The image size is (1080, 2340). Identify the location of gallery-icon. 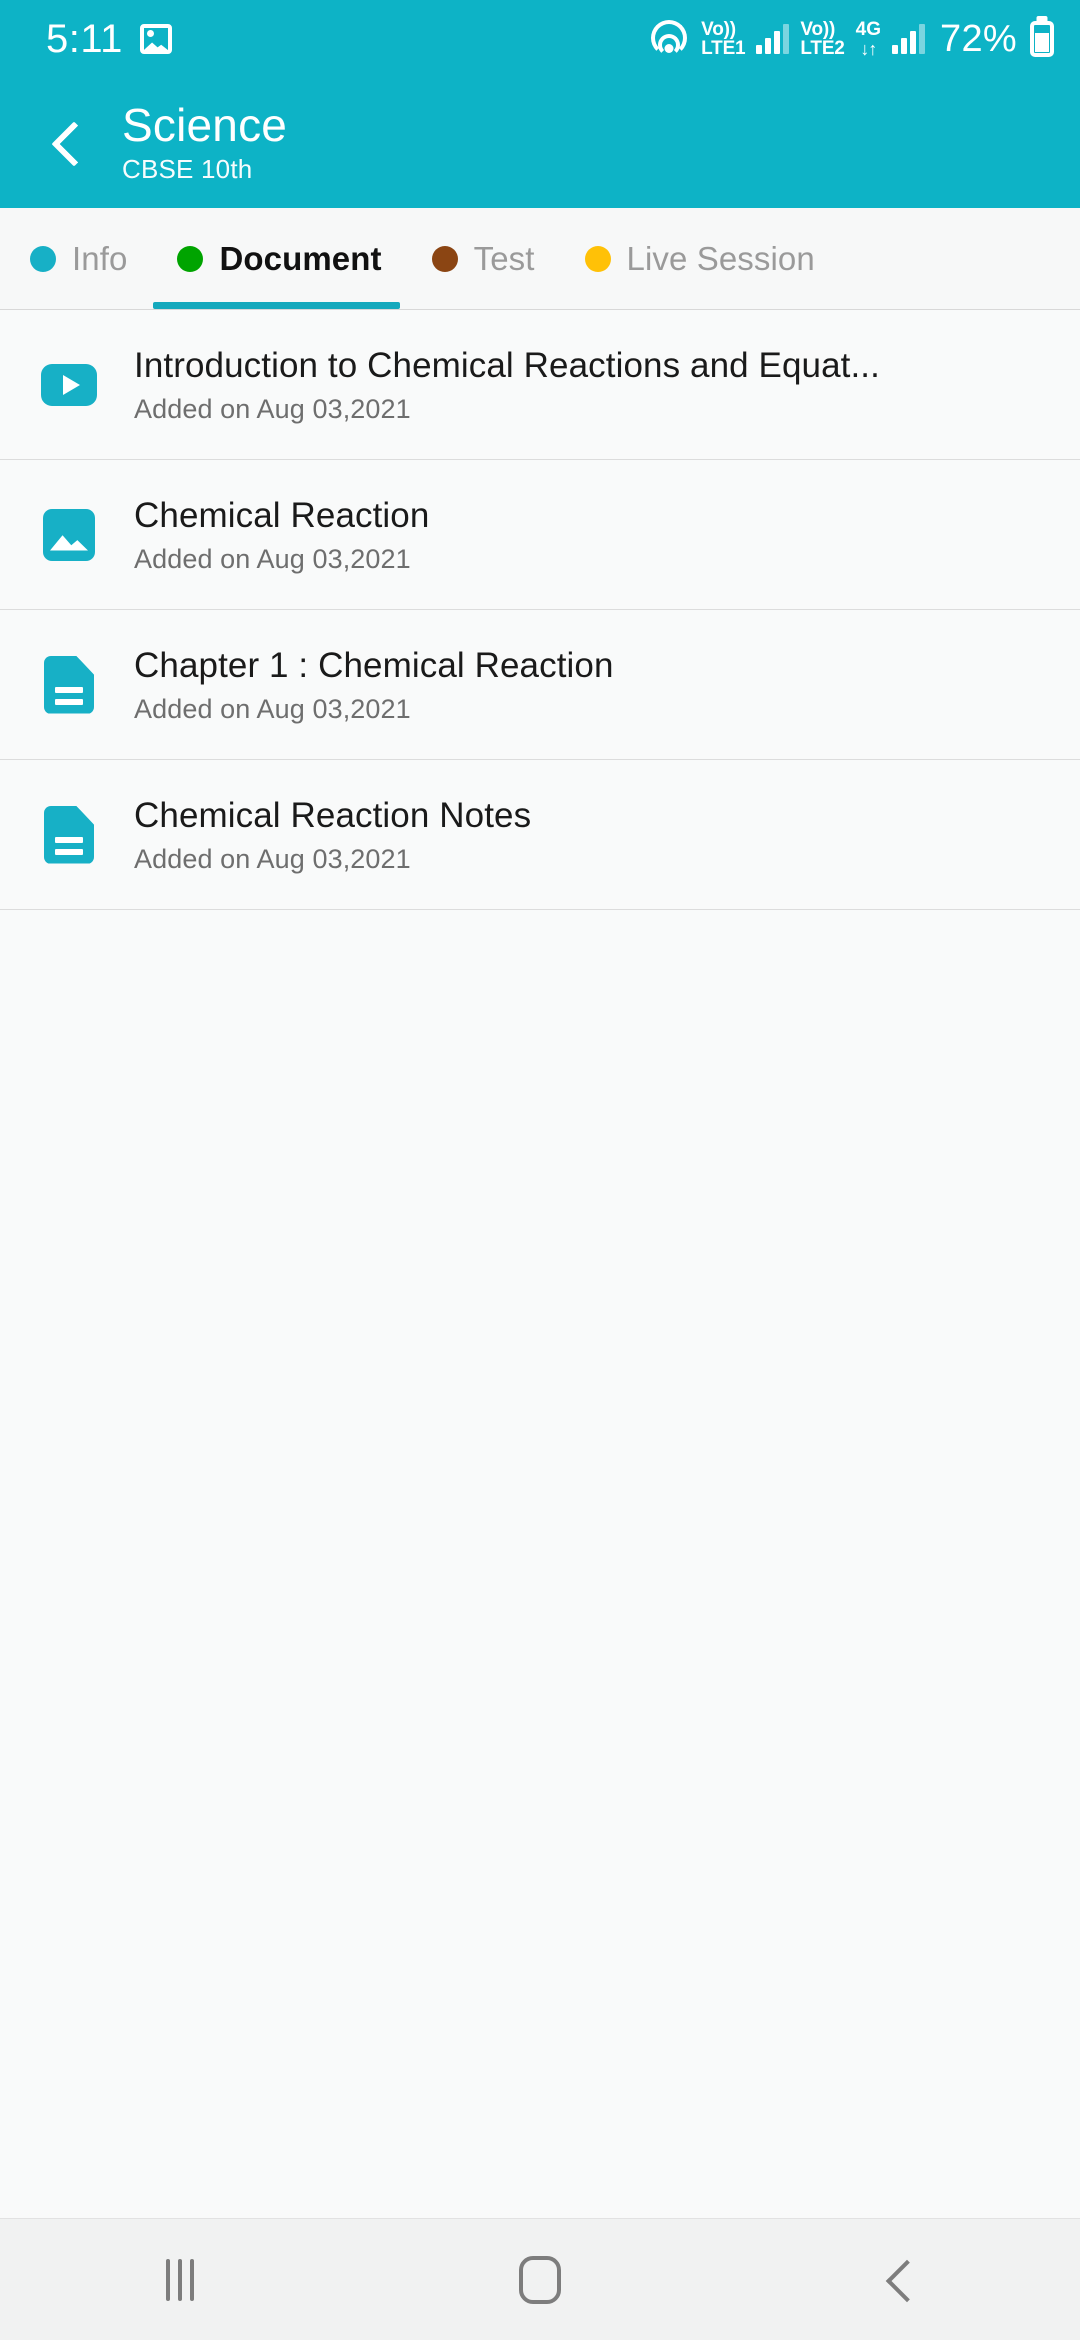
(155, 39).